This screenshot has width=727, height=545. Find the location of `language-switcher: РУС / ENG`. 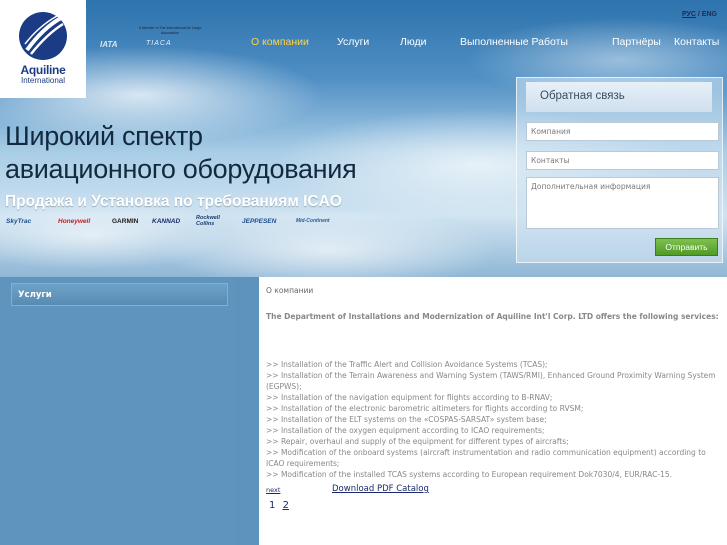

language-switcher: РУС / ENG is located at coordinates (699, 14).